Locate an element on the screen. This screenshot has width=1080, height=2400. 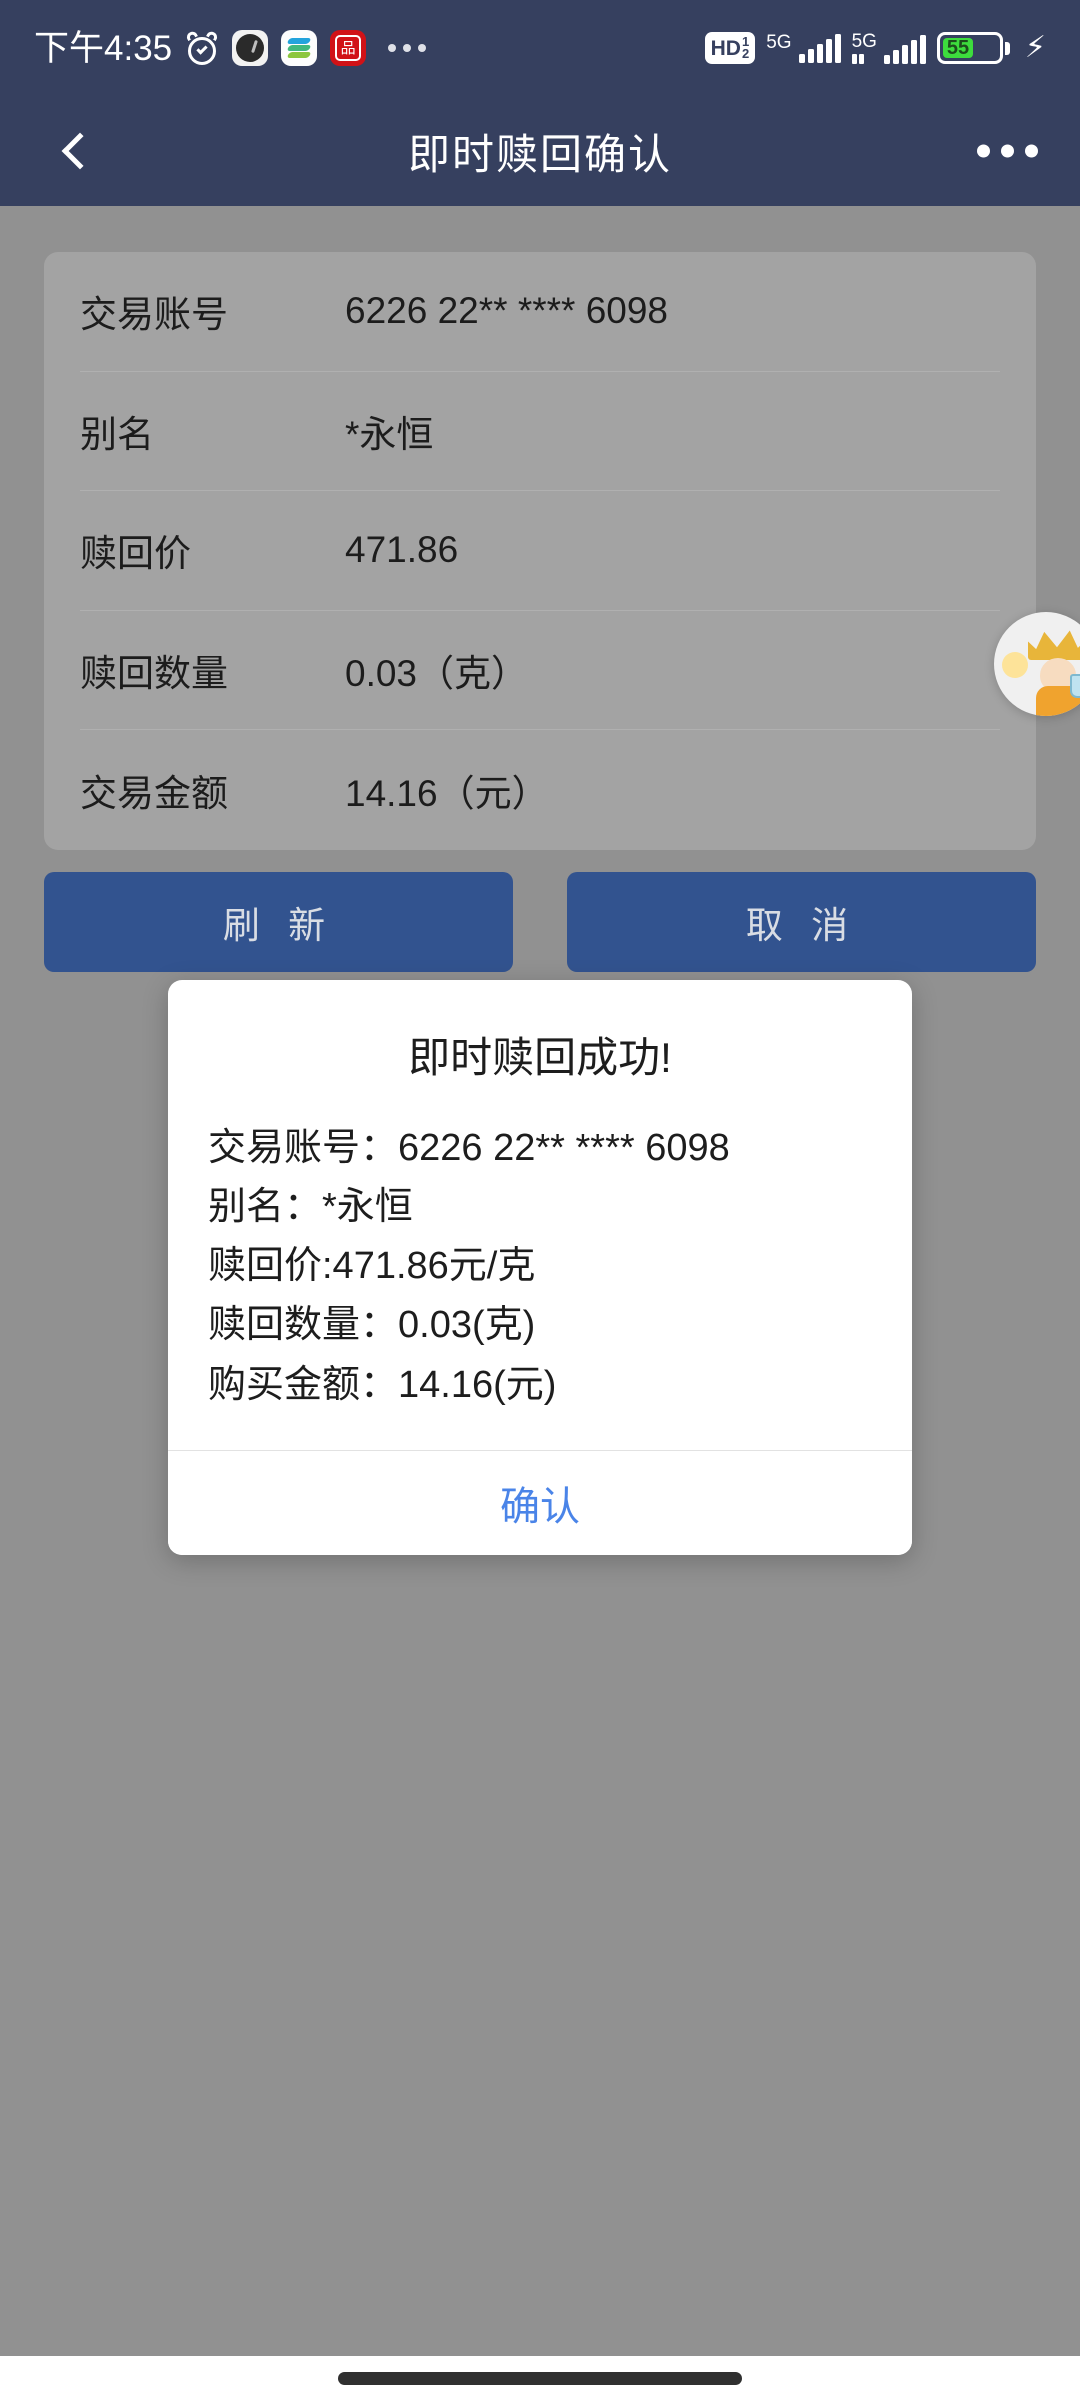
dialog-title: 即时赎回成功! is located at coordinates (540, 1057).